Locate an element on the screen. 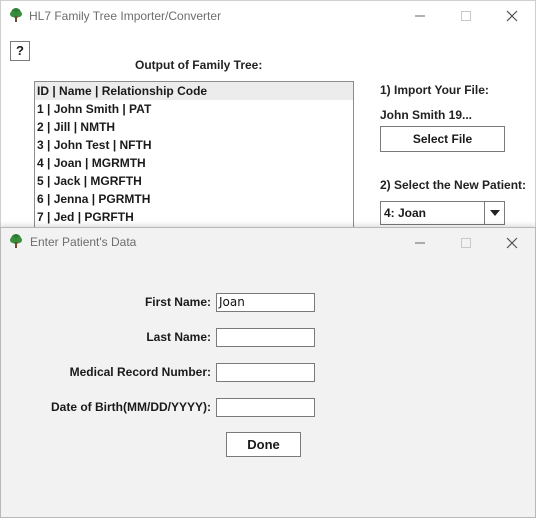  list-item: 6 | Jenna | PGRMTH is located at coordinates (194, 199).